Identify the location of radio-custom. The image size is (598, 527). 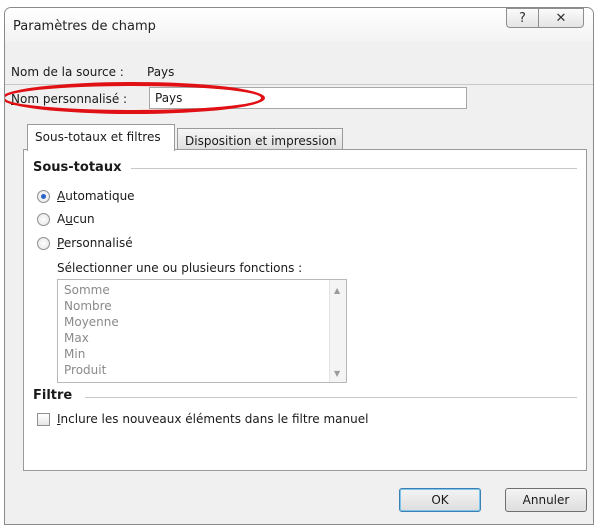
(43, 243).